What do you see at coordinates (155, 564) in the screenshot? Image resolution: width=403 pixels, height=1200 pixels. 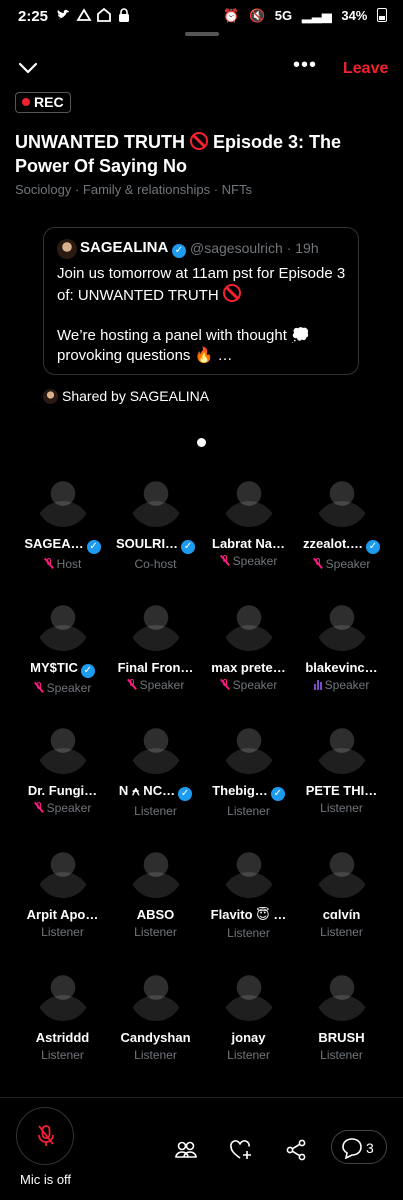 I see `participant-role-label: Co-host` at bounding box center [155, 564].